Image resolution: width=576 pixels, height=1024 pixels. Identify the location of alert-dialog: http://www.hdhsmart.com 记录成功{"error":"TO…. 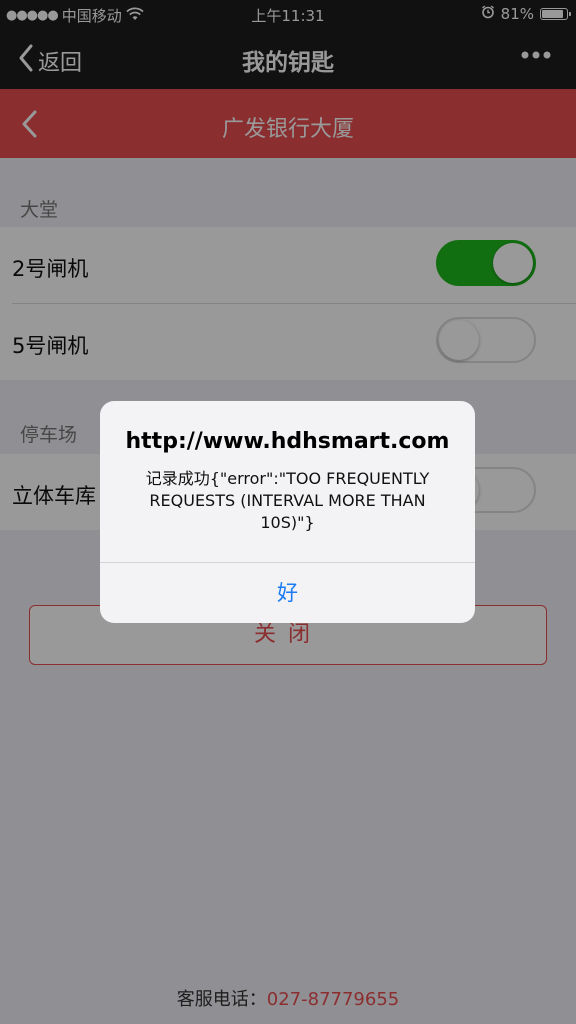
(287, 512).